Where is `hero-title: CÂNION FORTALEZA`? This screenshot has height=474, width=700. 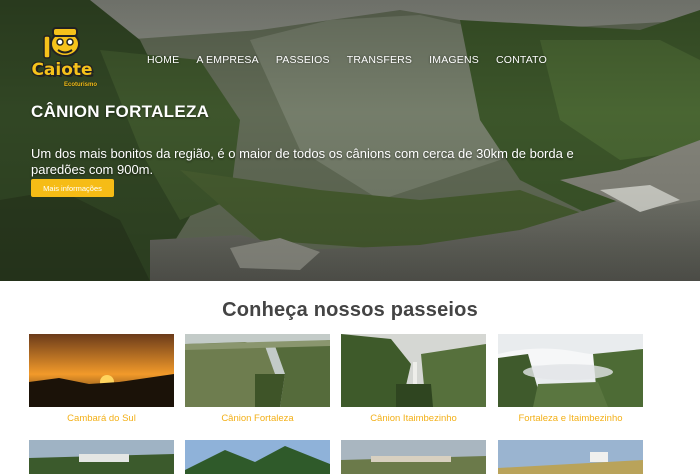 hero-title: CÂNION FORTALEZA is located at coordinates (120, 111).